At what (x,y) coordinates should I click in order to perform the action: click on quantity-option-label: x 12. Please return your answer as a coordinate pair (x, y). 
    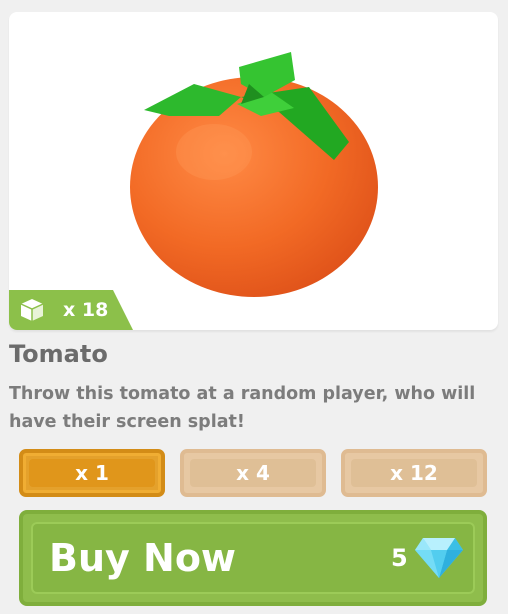
    Looking at the image, I should click on (414, 473).